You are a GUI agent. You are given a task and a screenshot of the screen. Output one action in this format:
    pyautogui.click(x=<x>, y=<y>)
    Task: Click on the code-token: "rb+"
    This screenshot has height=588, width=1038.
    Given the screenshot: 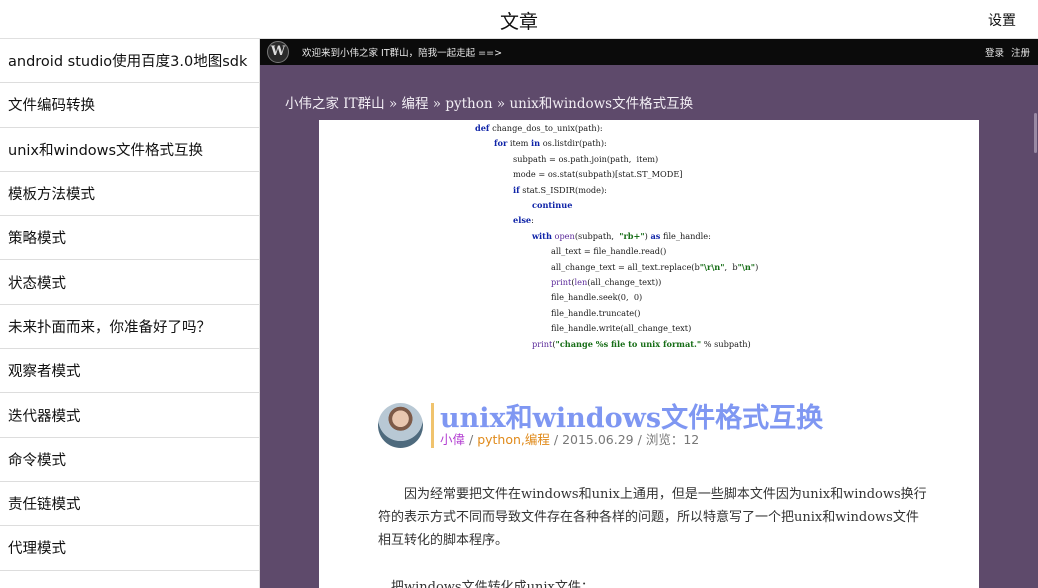 What is the action you would take?
    pyautogui.click(x=632, y=235)
    